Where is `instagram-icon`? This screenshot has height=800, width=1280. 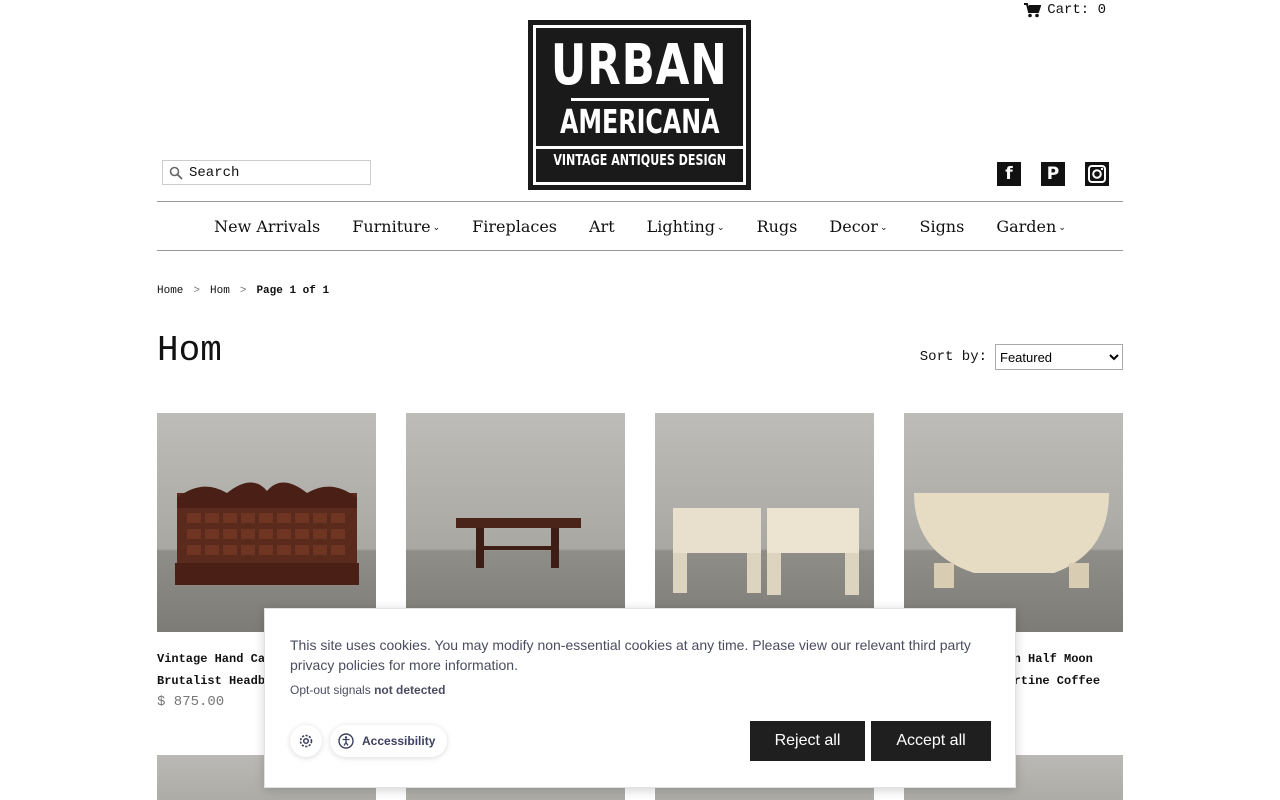 instagram-icon is located at coordinates (1097, 174).